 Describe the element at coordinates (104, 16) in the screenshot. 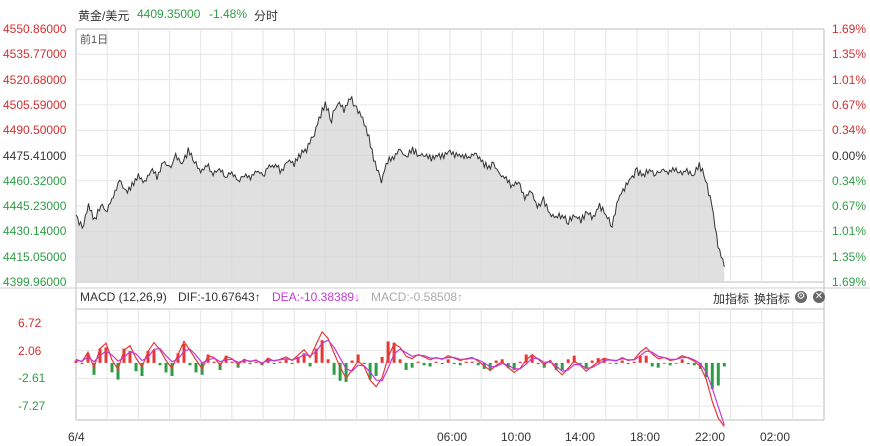

I see `symbol-name: 黄金/美元` at that location.